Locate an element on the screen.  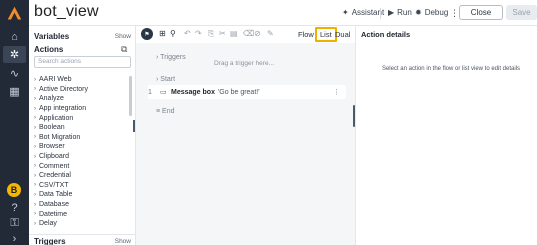
debug-label: Debug is located at coordinates (436, 12).